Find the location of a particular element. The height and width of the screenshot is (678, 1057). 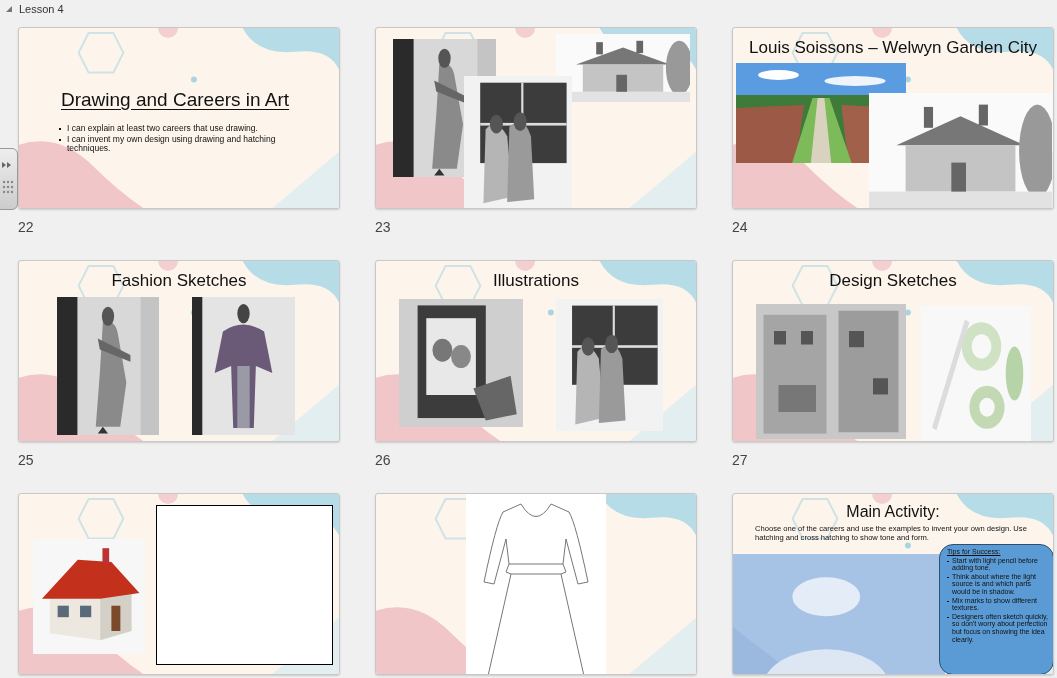

slide-number: 27 is located at coordinates (740, 460).